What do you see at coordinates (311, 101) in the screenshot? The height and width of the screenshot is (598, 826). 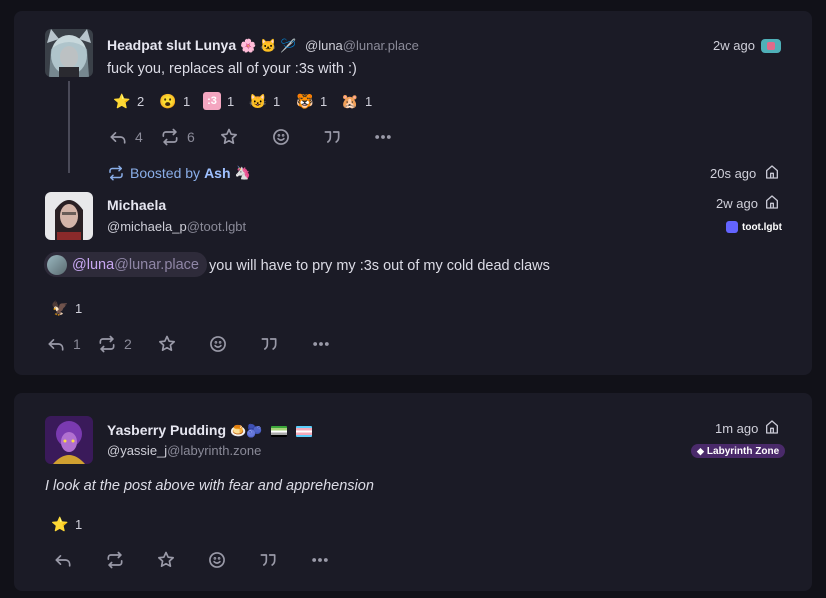 I see `reaction: 🐯 1` at bounding box center [311, 101].